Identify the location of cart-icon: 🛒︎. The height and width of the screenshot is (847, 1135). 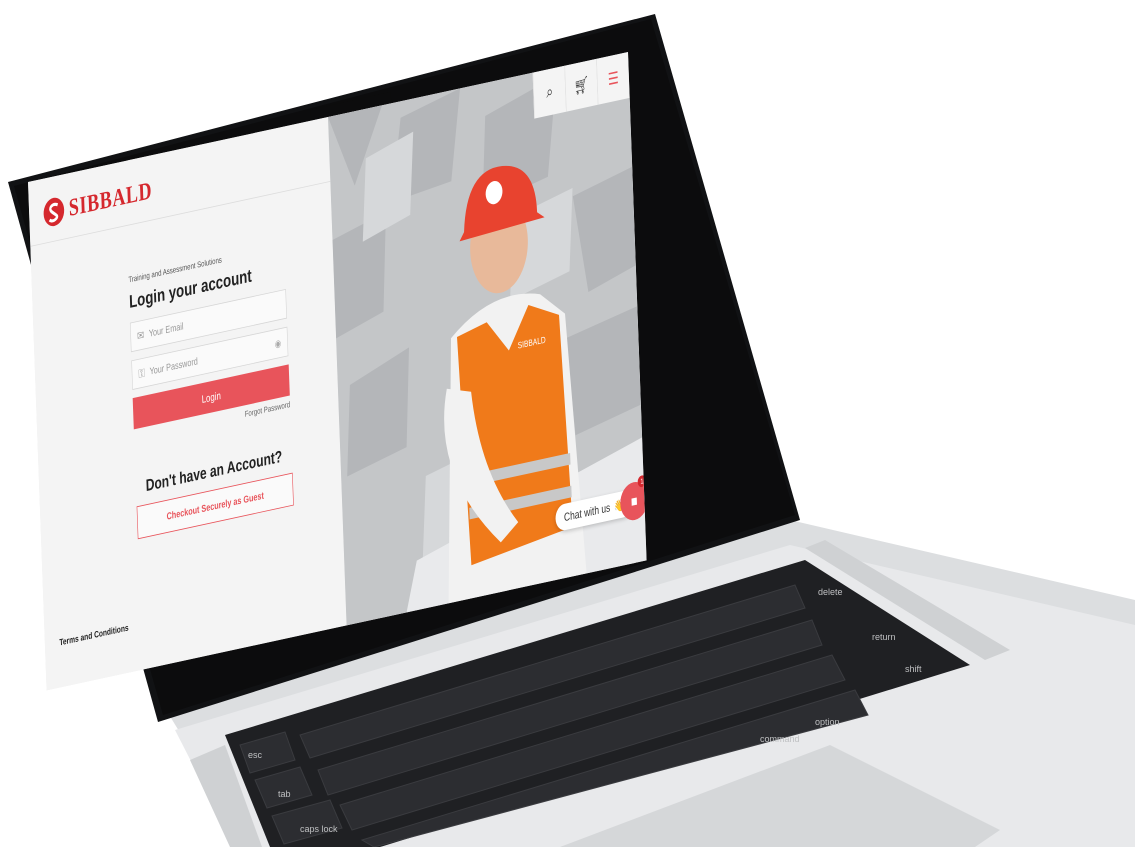
(581, 85).